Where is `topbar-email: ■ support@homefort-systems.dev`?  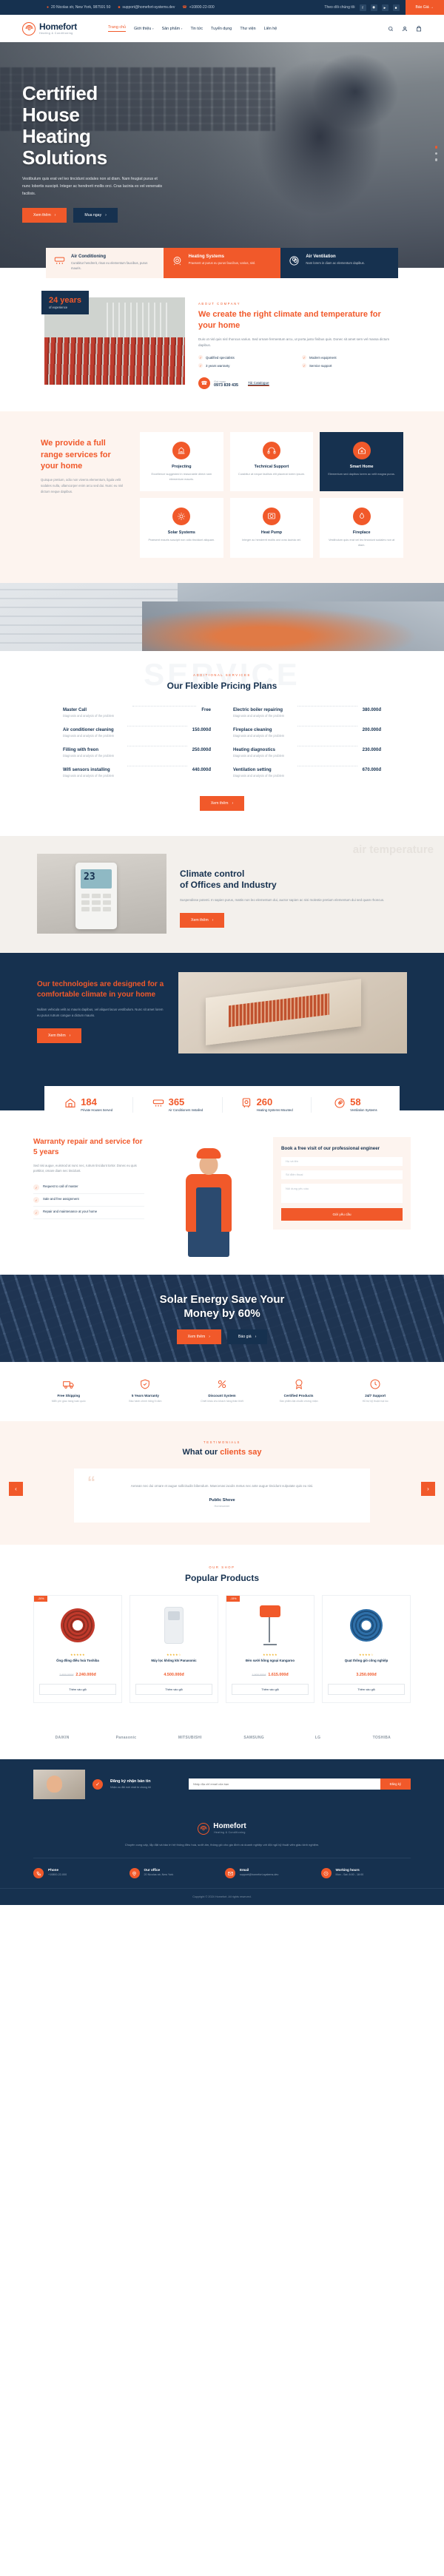
topbar-email: ■ support@homefort-systems.dev is located at coordinates (146, 7).